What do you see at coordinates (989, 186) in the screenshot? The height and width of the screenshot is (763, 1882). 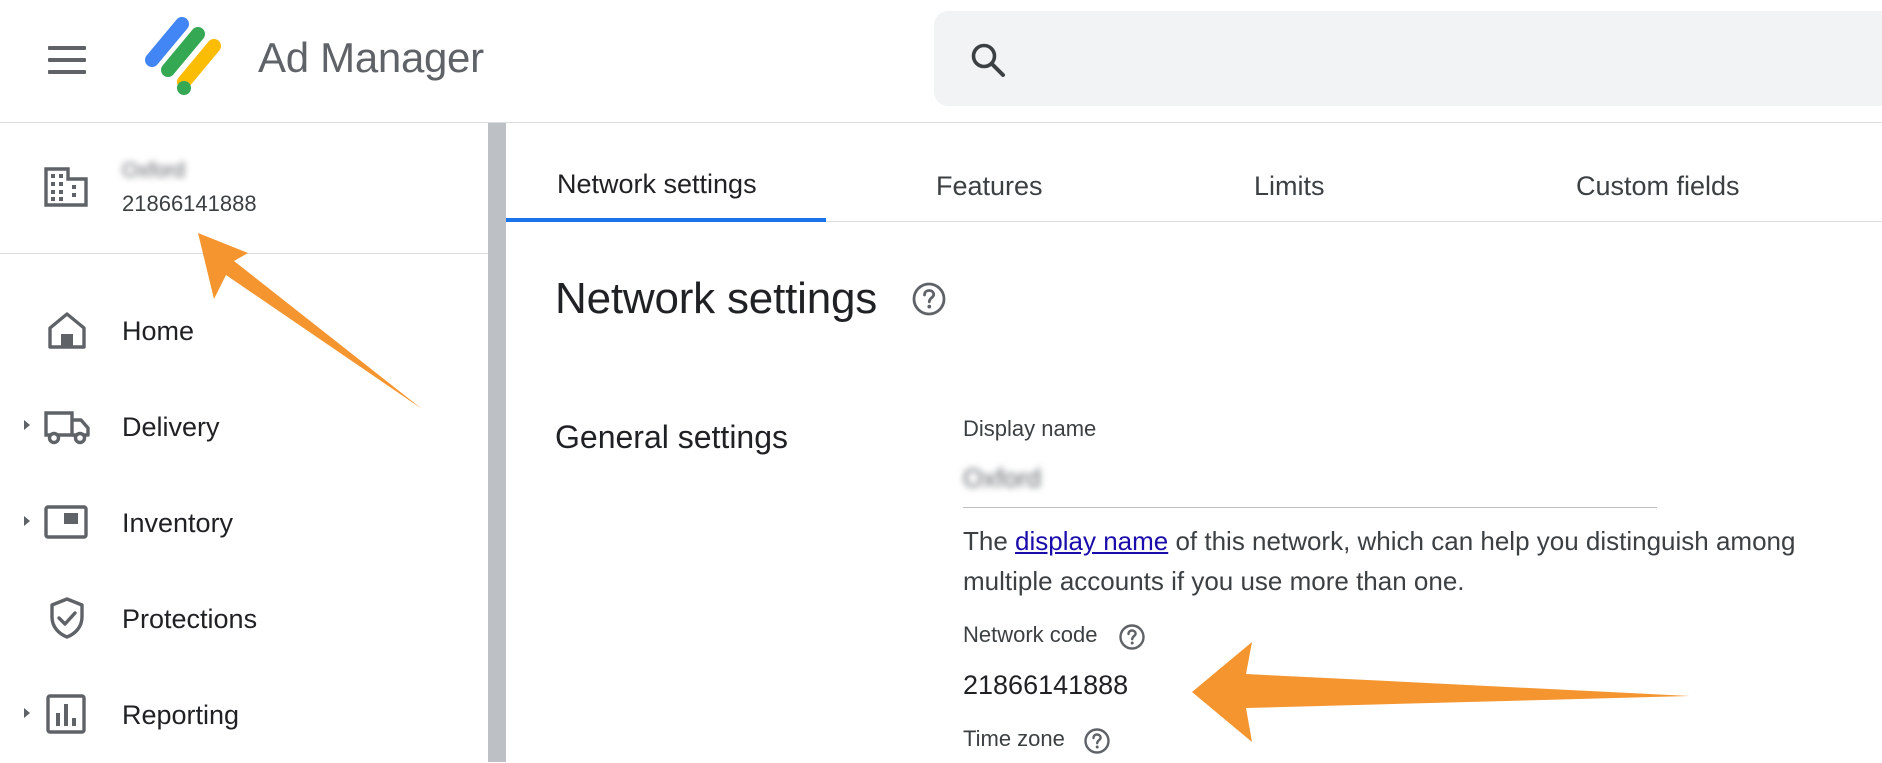 I see `tab-label: Features` at bounding box center [989, 186].